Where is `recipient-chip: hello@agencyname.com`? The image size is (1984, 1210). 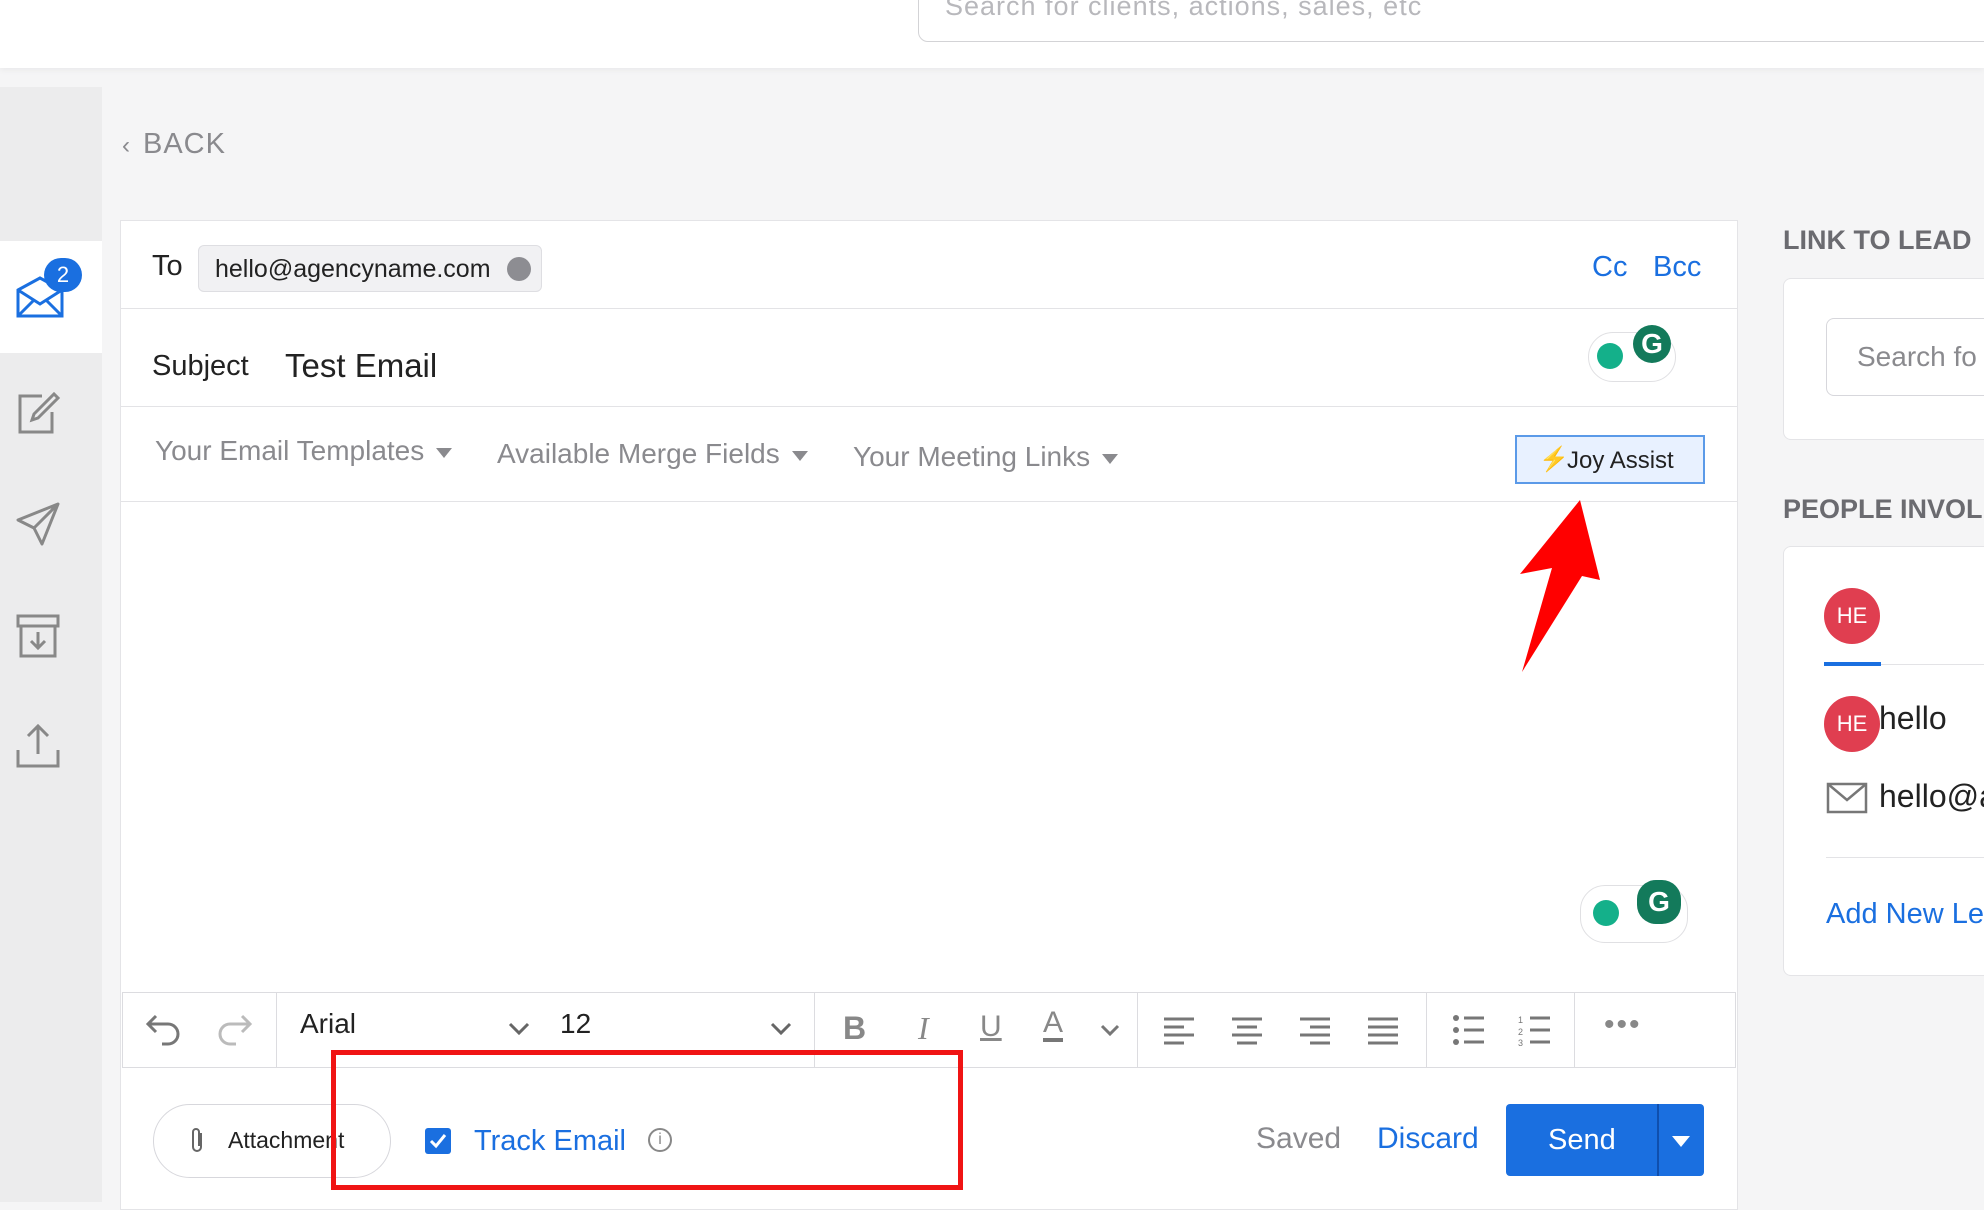
recipient-chip: hello@agencyname.com is located at coordinates (370, 268).